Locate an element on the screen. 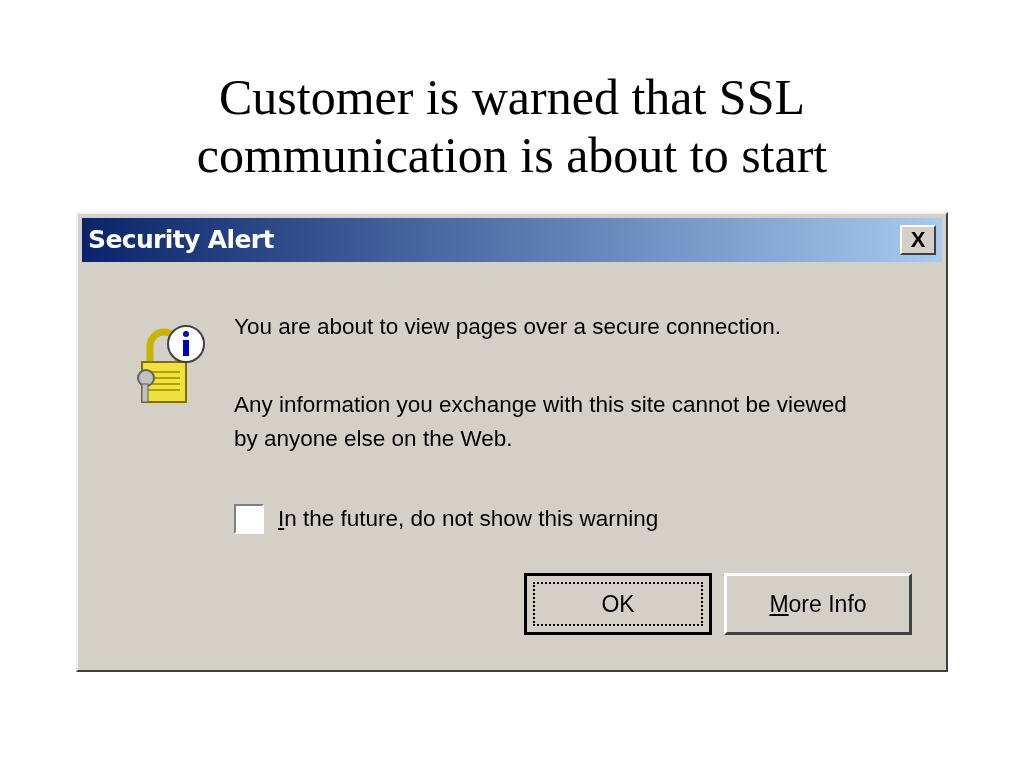 This screenshot has width=1024, height=768. window-title: Security Alert is located at coordinates (181, 240).